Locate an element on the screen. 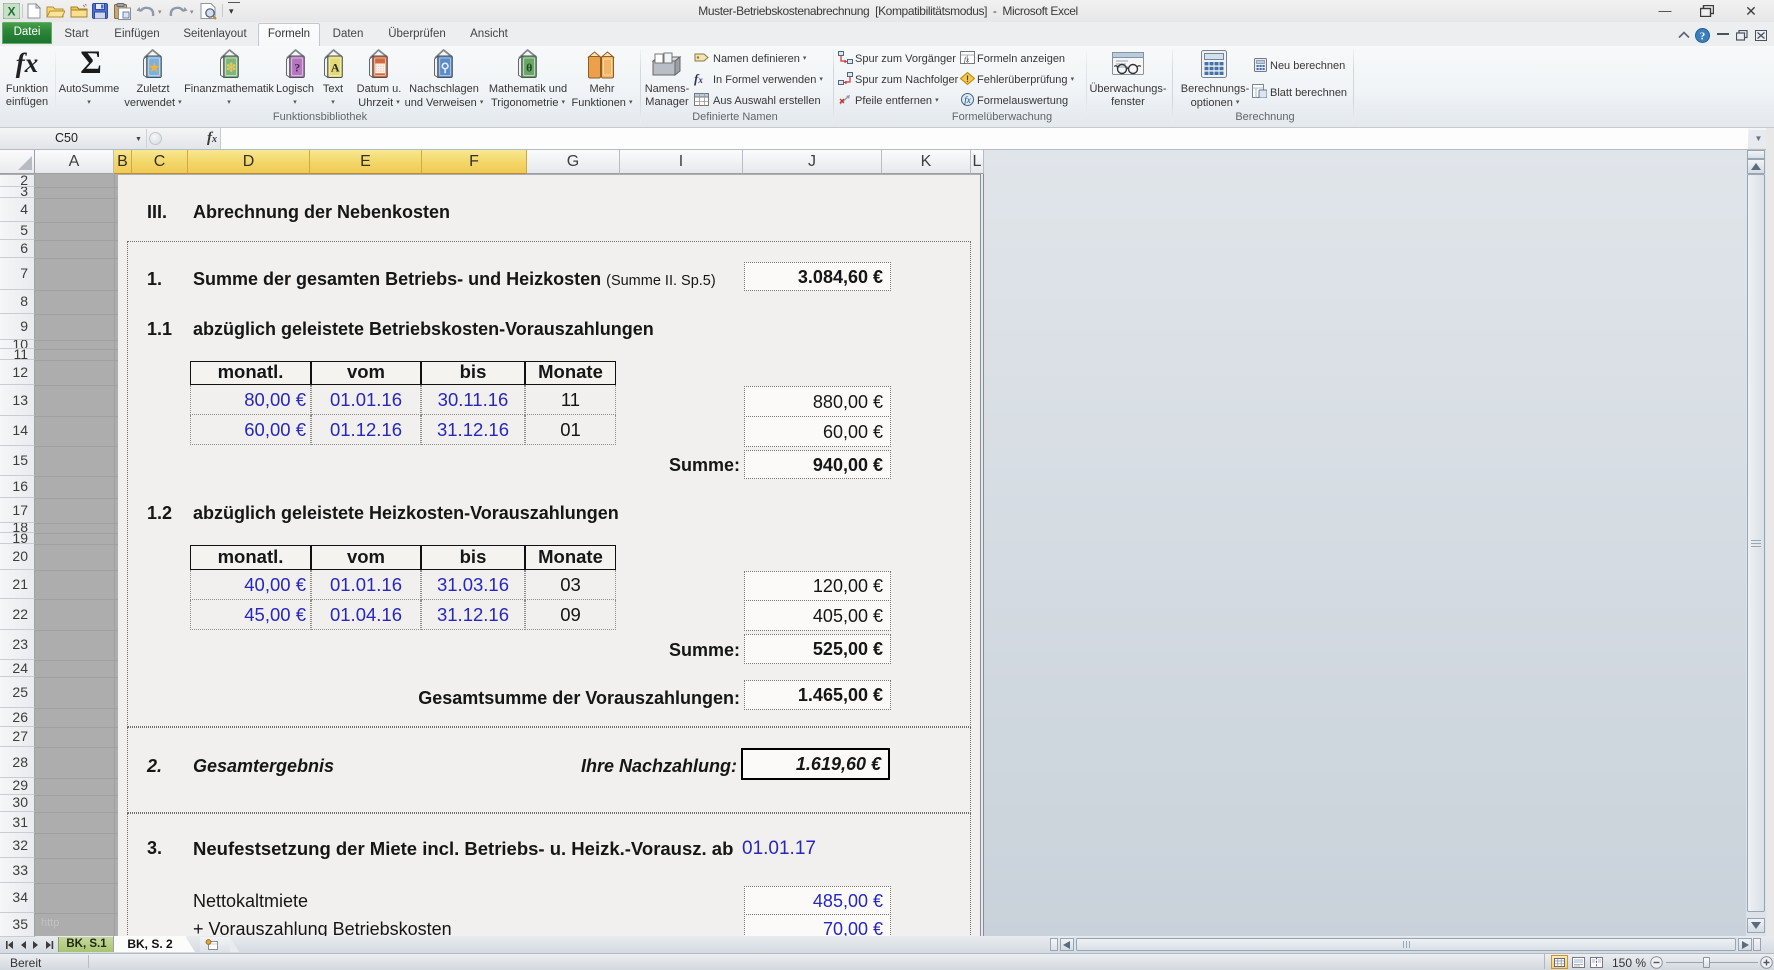  svg-text: θ is located at coordinates (529, 68).